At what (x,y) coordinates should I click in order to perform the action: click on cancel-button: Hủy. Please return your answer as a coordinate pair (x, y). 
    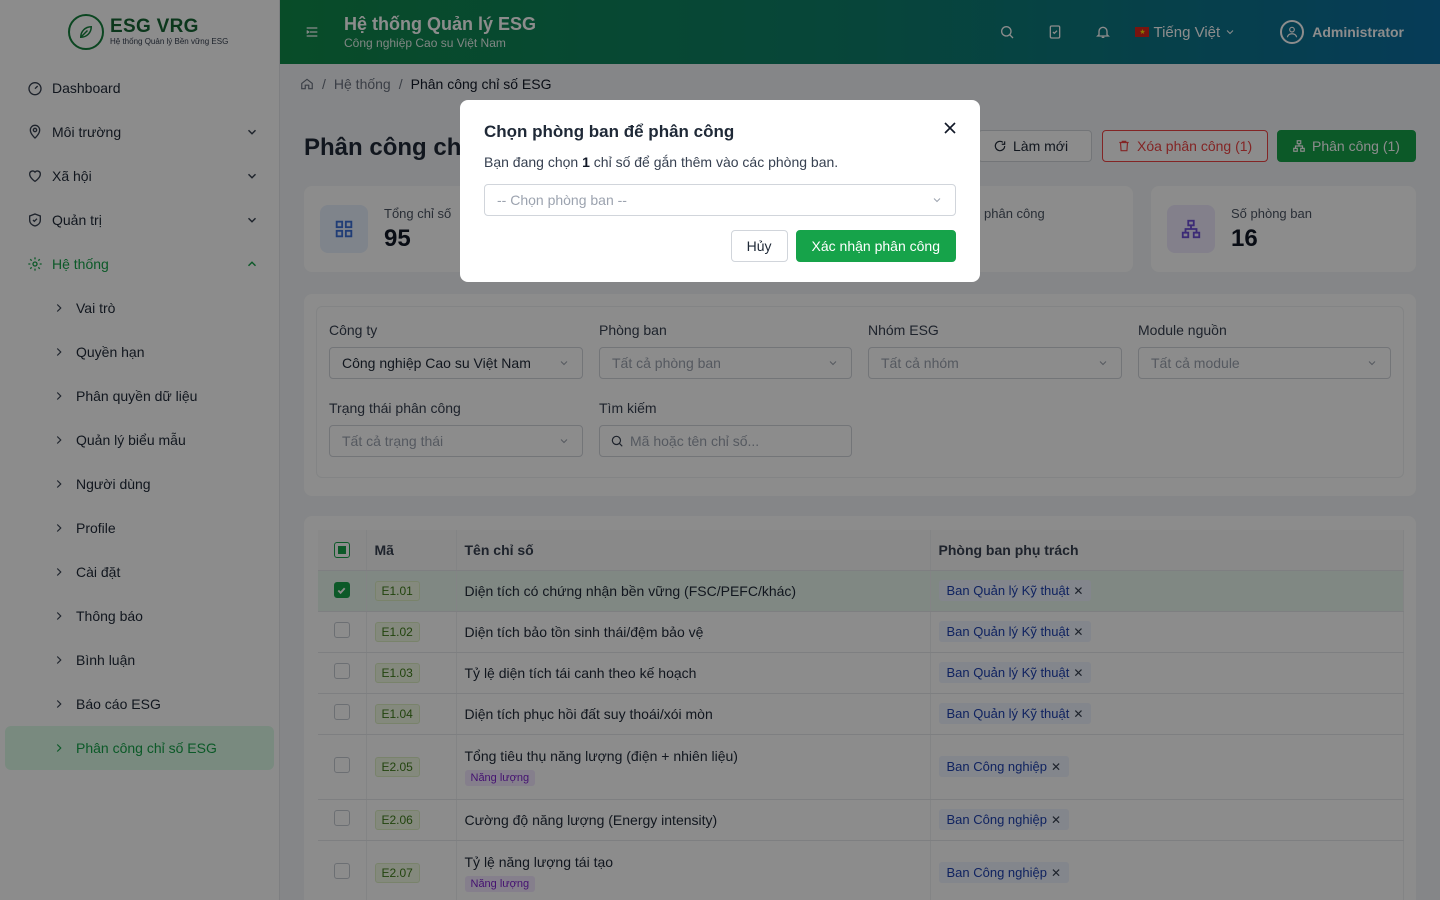
    Looking at the image, I should click on (759, 246).